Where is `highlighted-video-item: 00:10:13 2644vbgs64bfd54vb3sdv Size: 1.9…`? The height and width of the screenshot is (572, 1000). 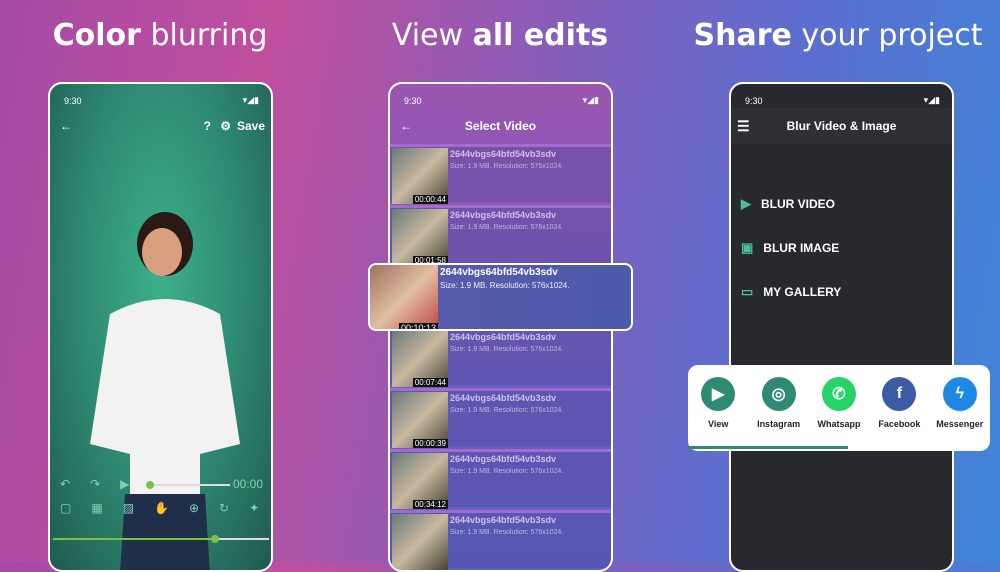
highlighted-video-item: 00:10:13 2644vbgs64bfd54vb3sdv Size: 1.9… is located at coordinates (500, 297).